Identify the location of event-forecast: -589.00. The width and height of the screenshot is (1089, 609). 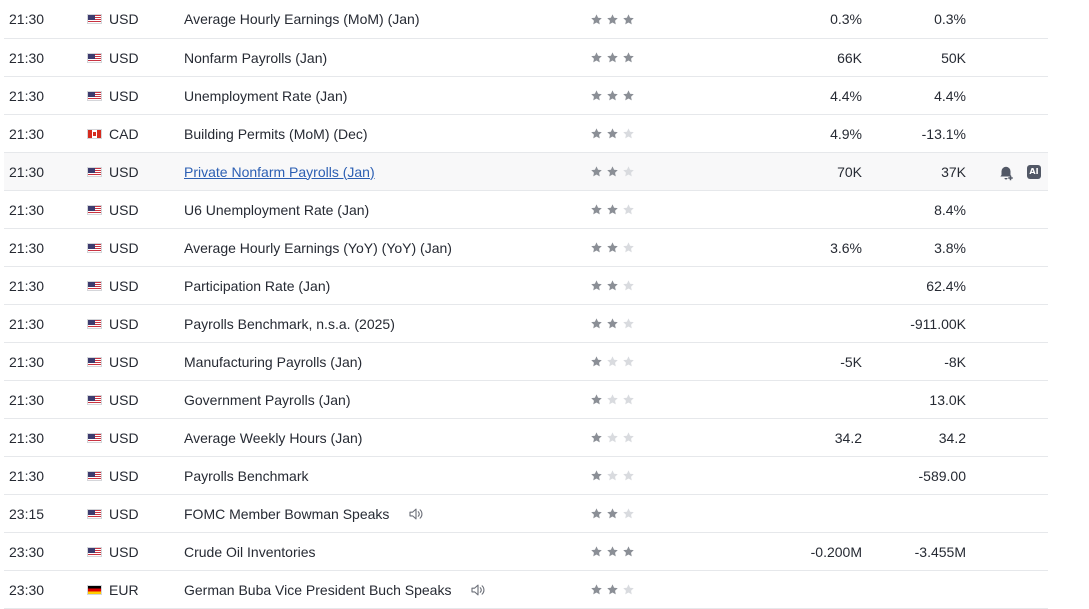
(942, 475).